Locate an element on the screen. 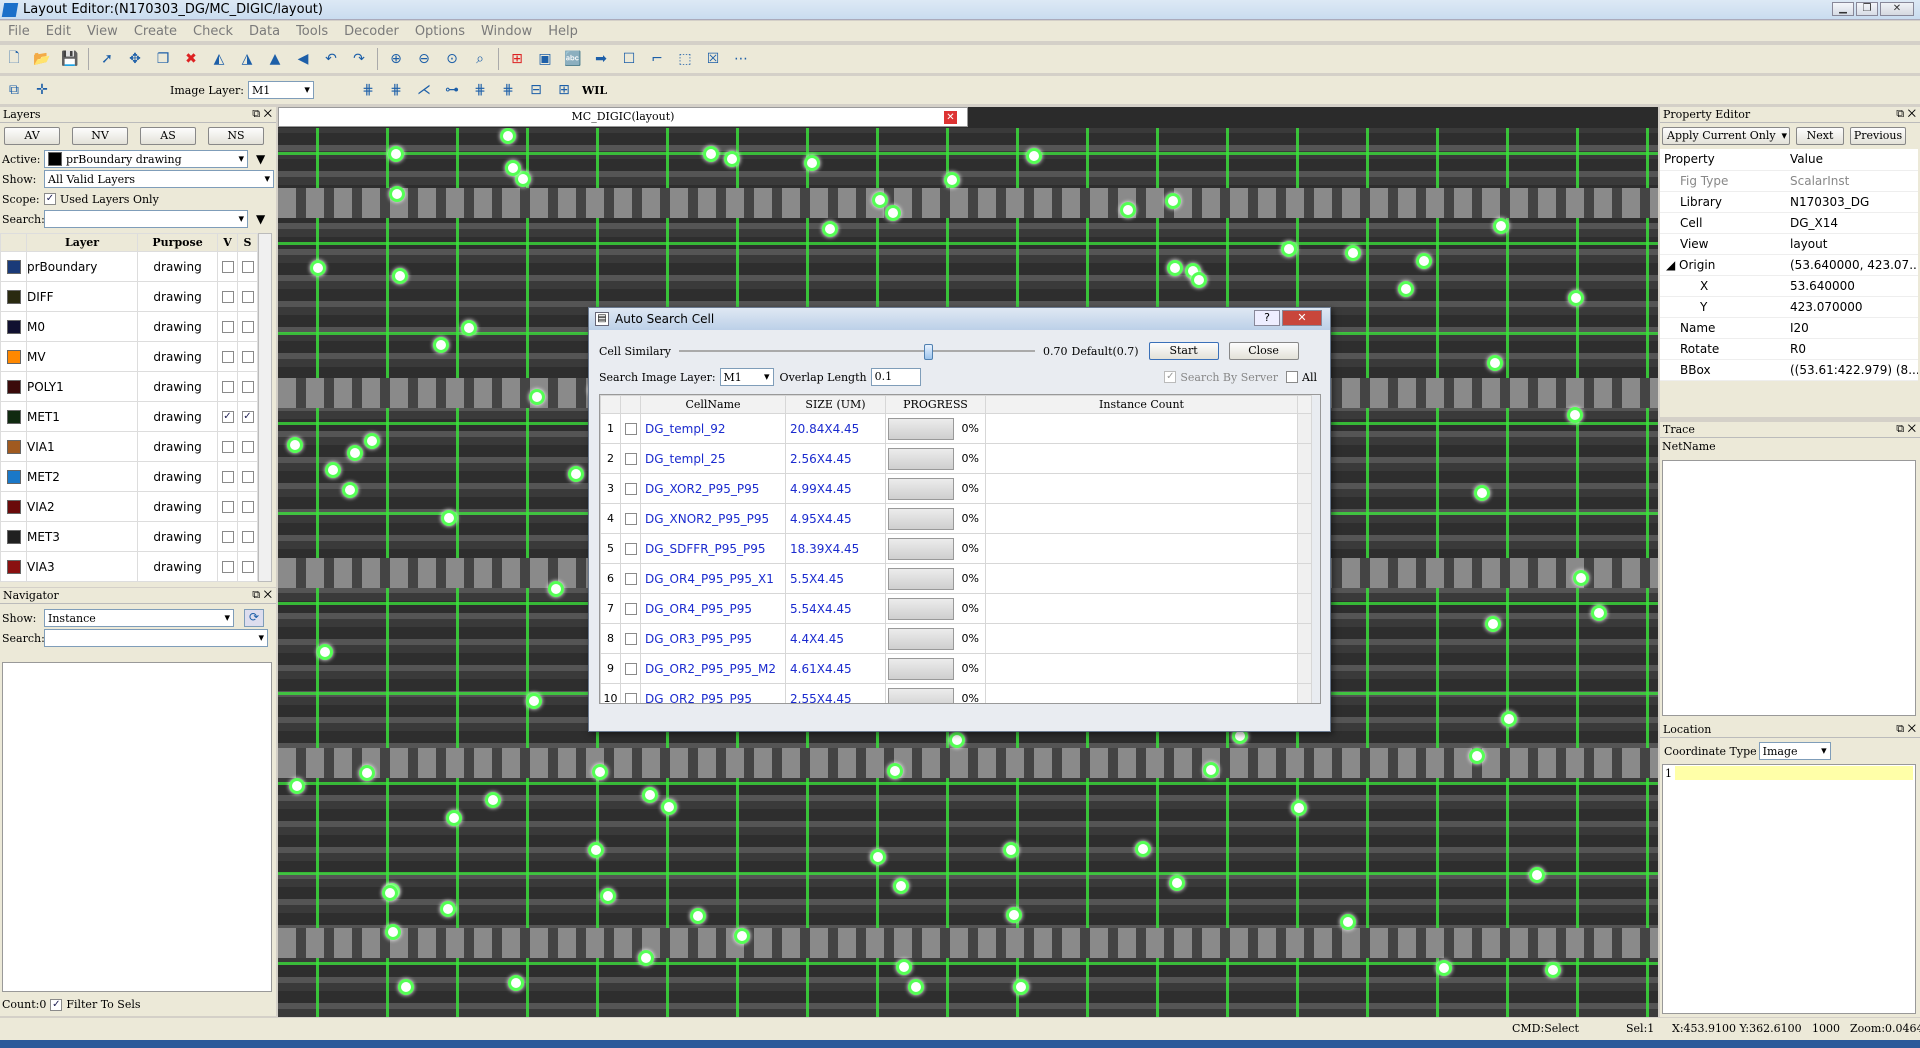 The width and height of the screenshot is (1920, 1048). menu-edit: Edit is located at coordinates (58, 31).